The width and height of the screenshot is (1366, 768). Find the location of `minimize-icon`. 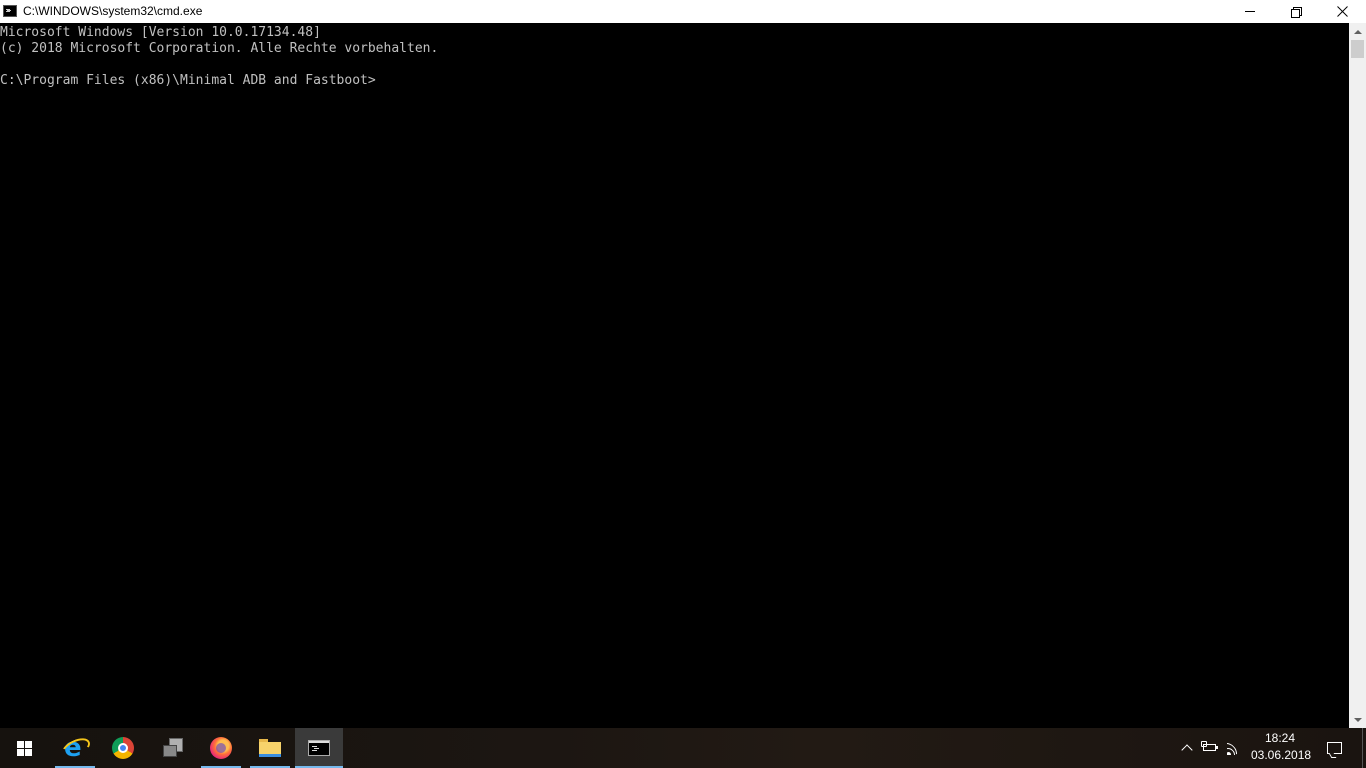

minimize-icon is located at coordinates (1250, 11).